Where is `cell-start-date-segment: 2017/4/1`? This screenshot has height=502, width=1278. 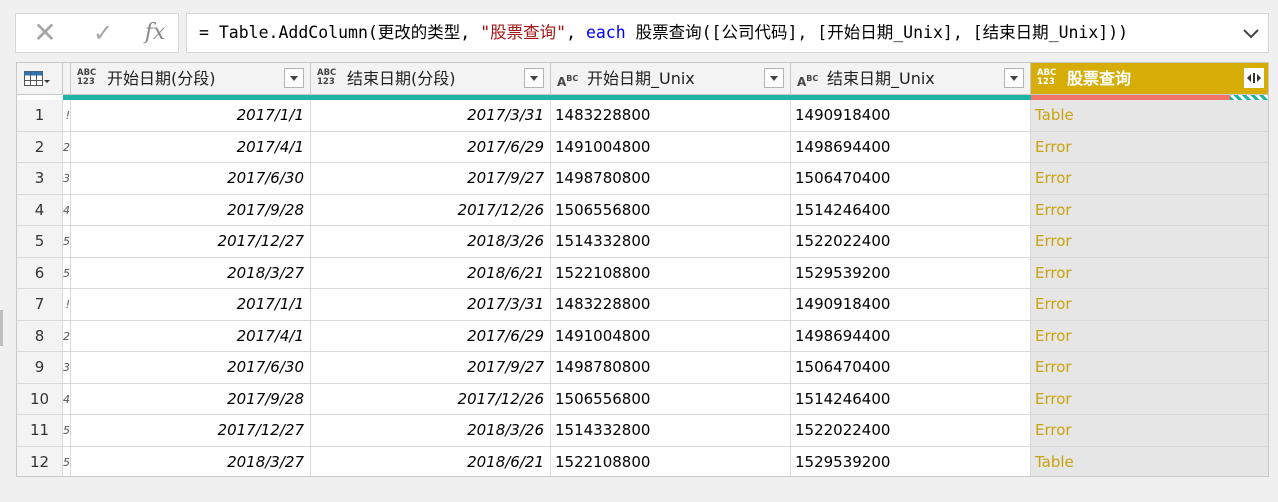
cell-start-date-segment: 2017/4/1 is located at coordinates (191, 336).